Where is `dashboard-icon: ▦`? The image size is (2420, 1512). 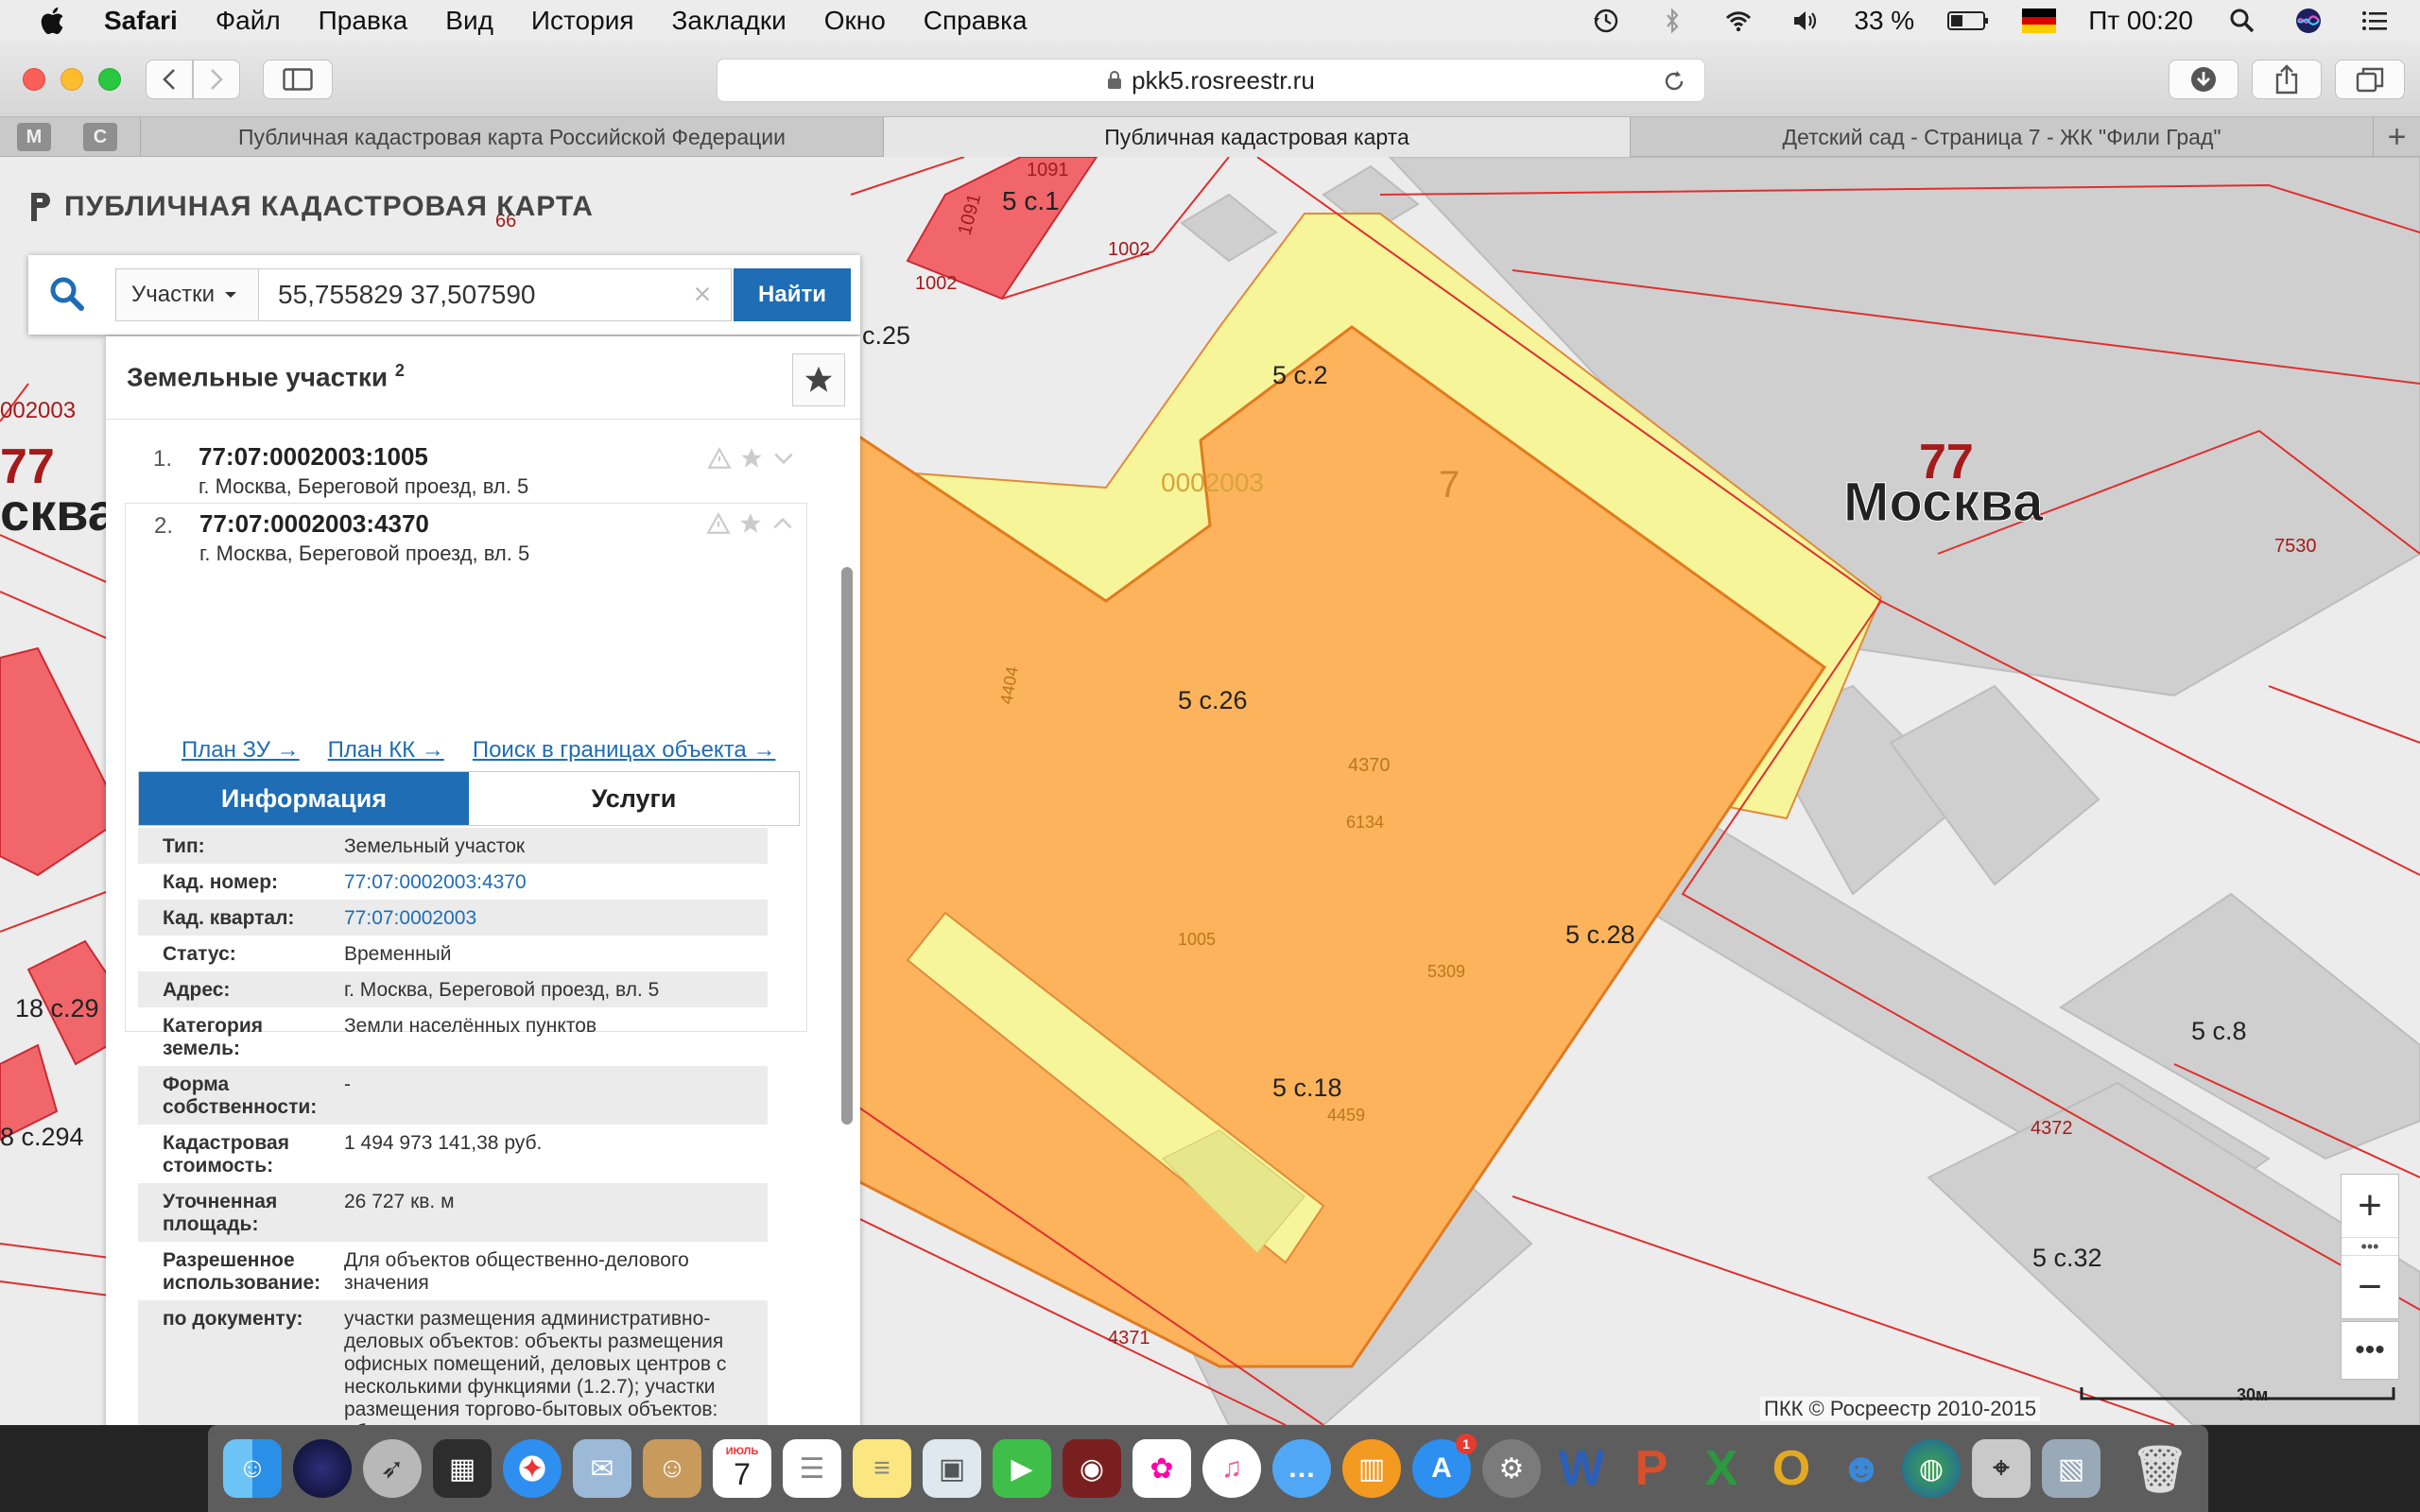
dashboard-icon: ▦ is located at coordinates (462, 1468).